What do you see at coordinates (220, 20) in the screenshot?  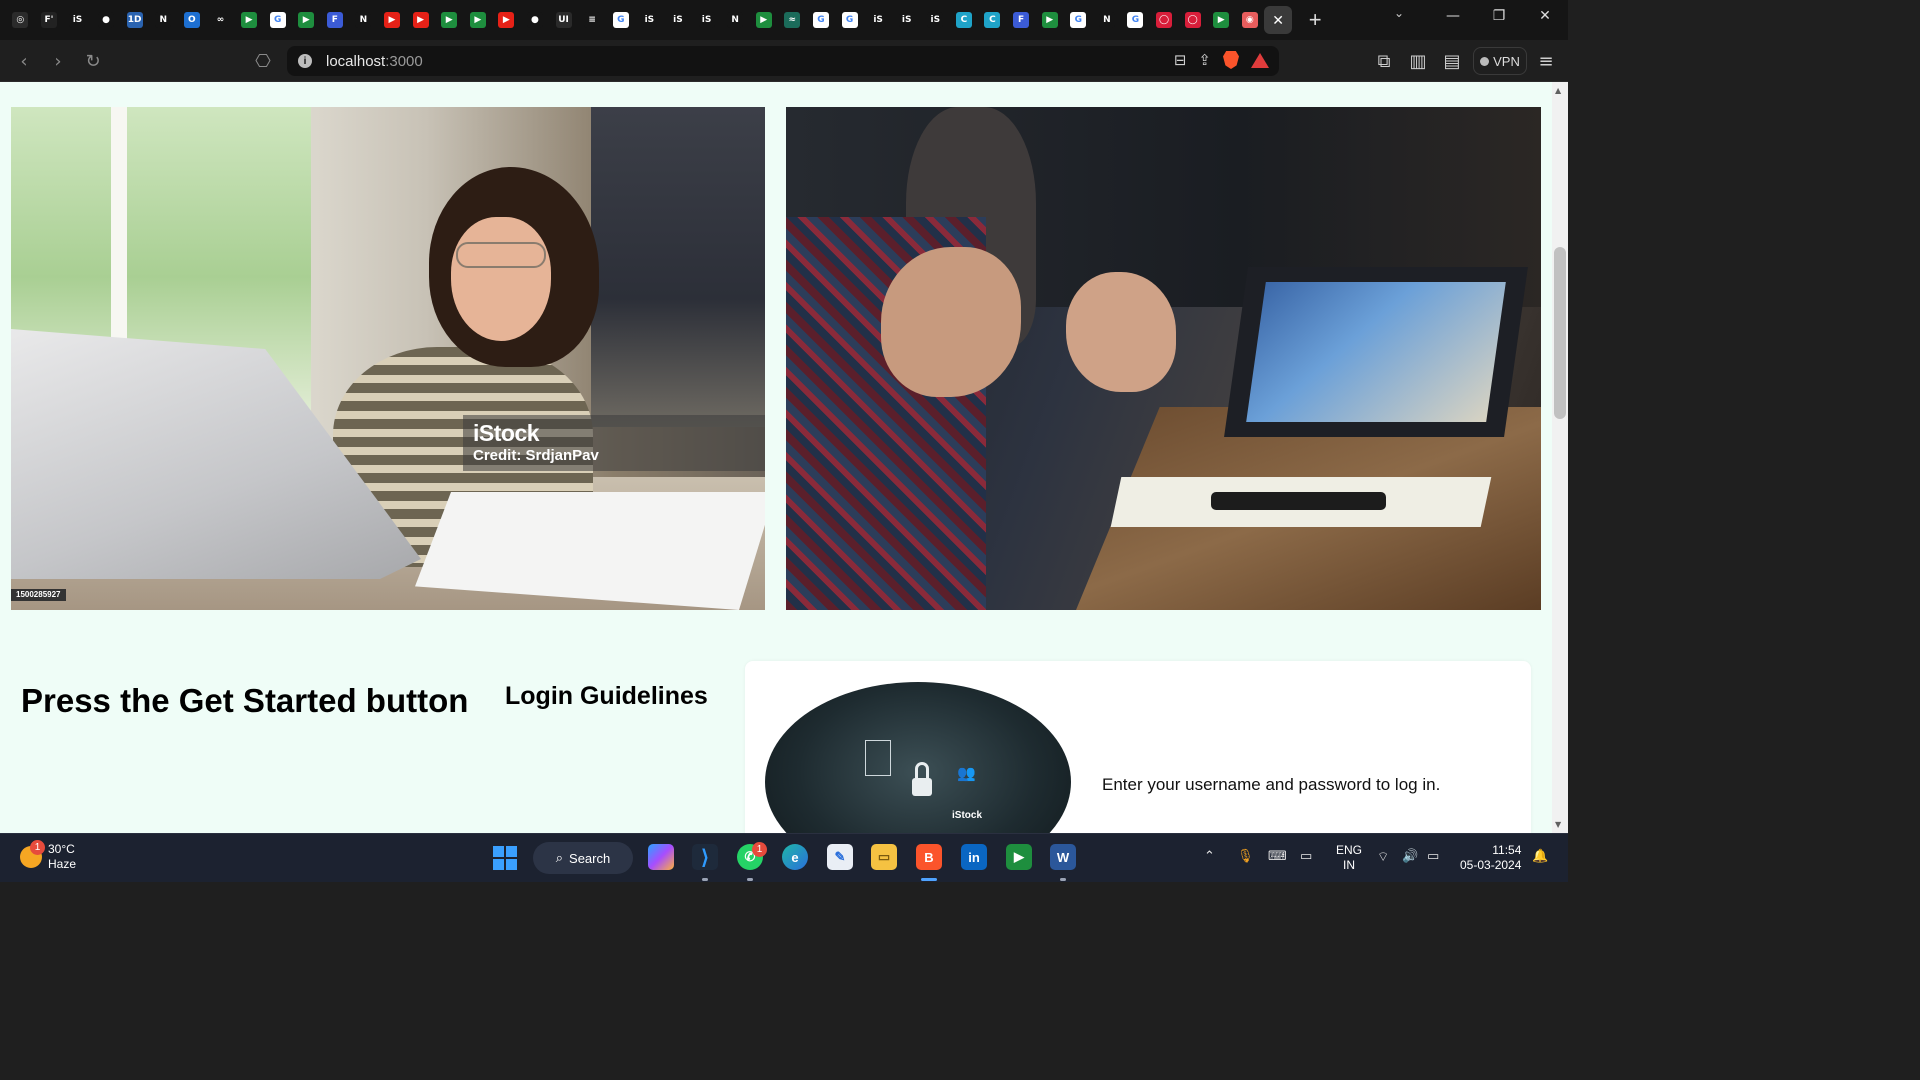 I see `browser-tab: ∞` at bounding box center [220, 20].